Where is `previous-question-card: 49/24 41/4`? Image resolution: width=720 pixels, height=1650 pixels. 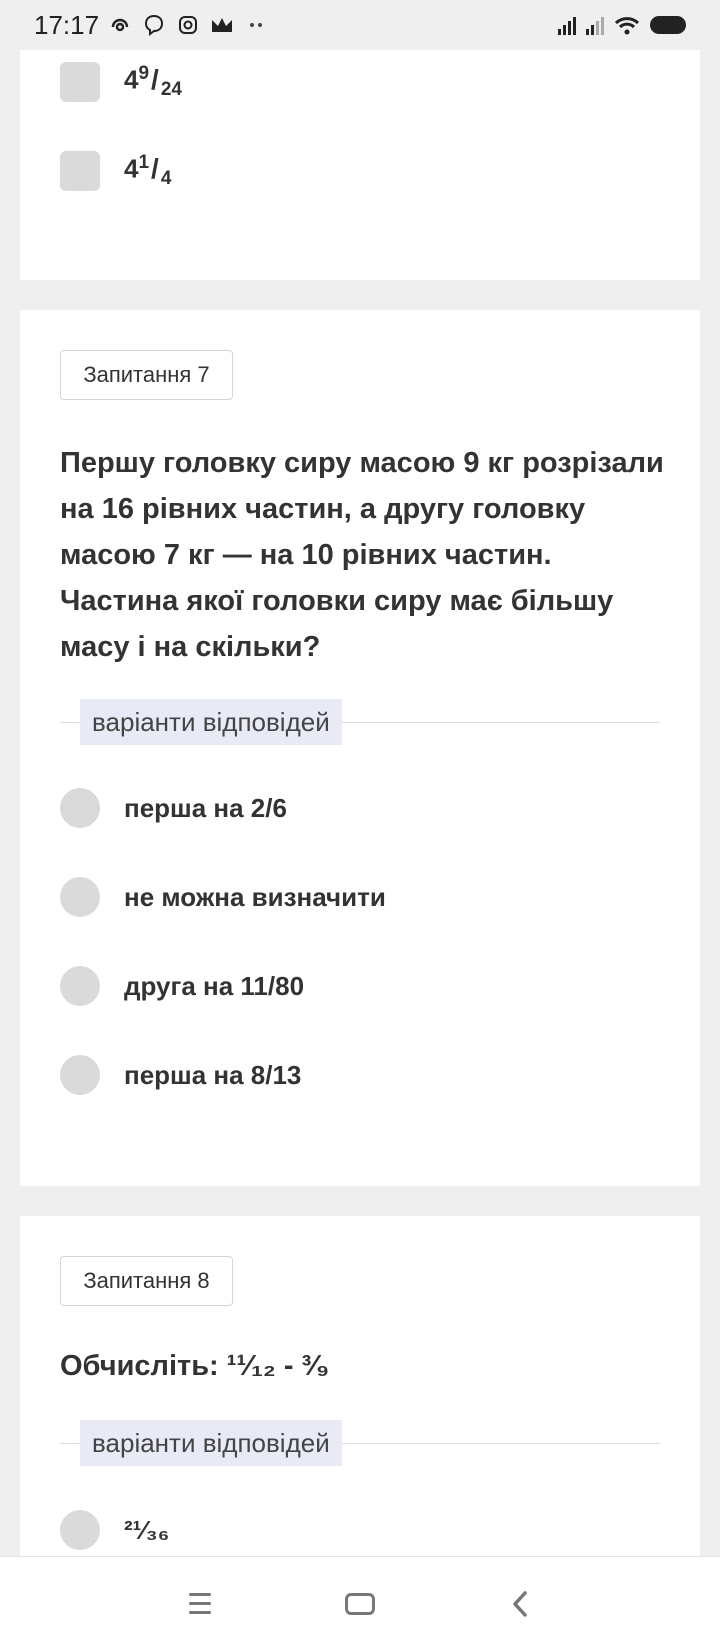 previous-question-card: 49/24 41/4 is located at coordinates (360, 165).